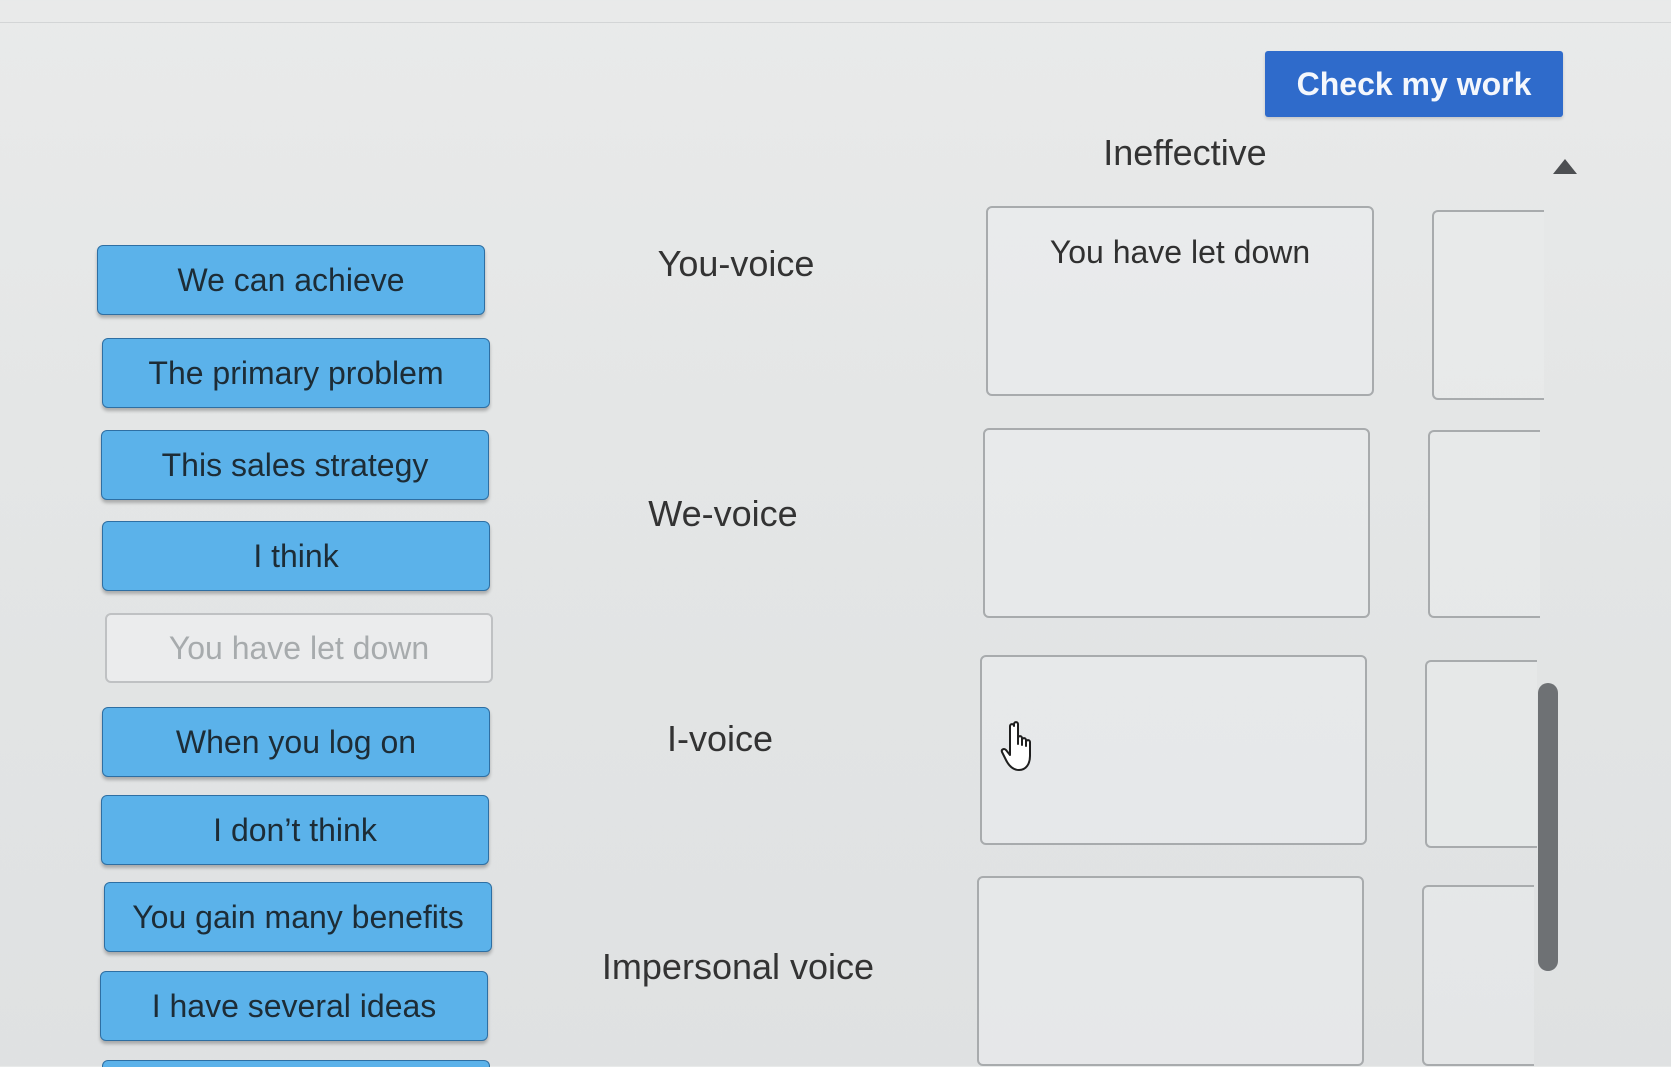  I want to click on row-label-you-voice: You-voice, so click(736, 263).